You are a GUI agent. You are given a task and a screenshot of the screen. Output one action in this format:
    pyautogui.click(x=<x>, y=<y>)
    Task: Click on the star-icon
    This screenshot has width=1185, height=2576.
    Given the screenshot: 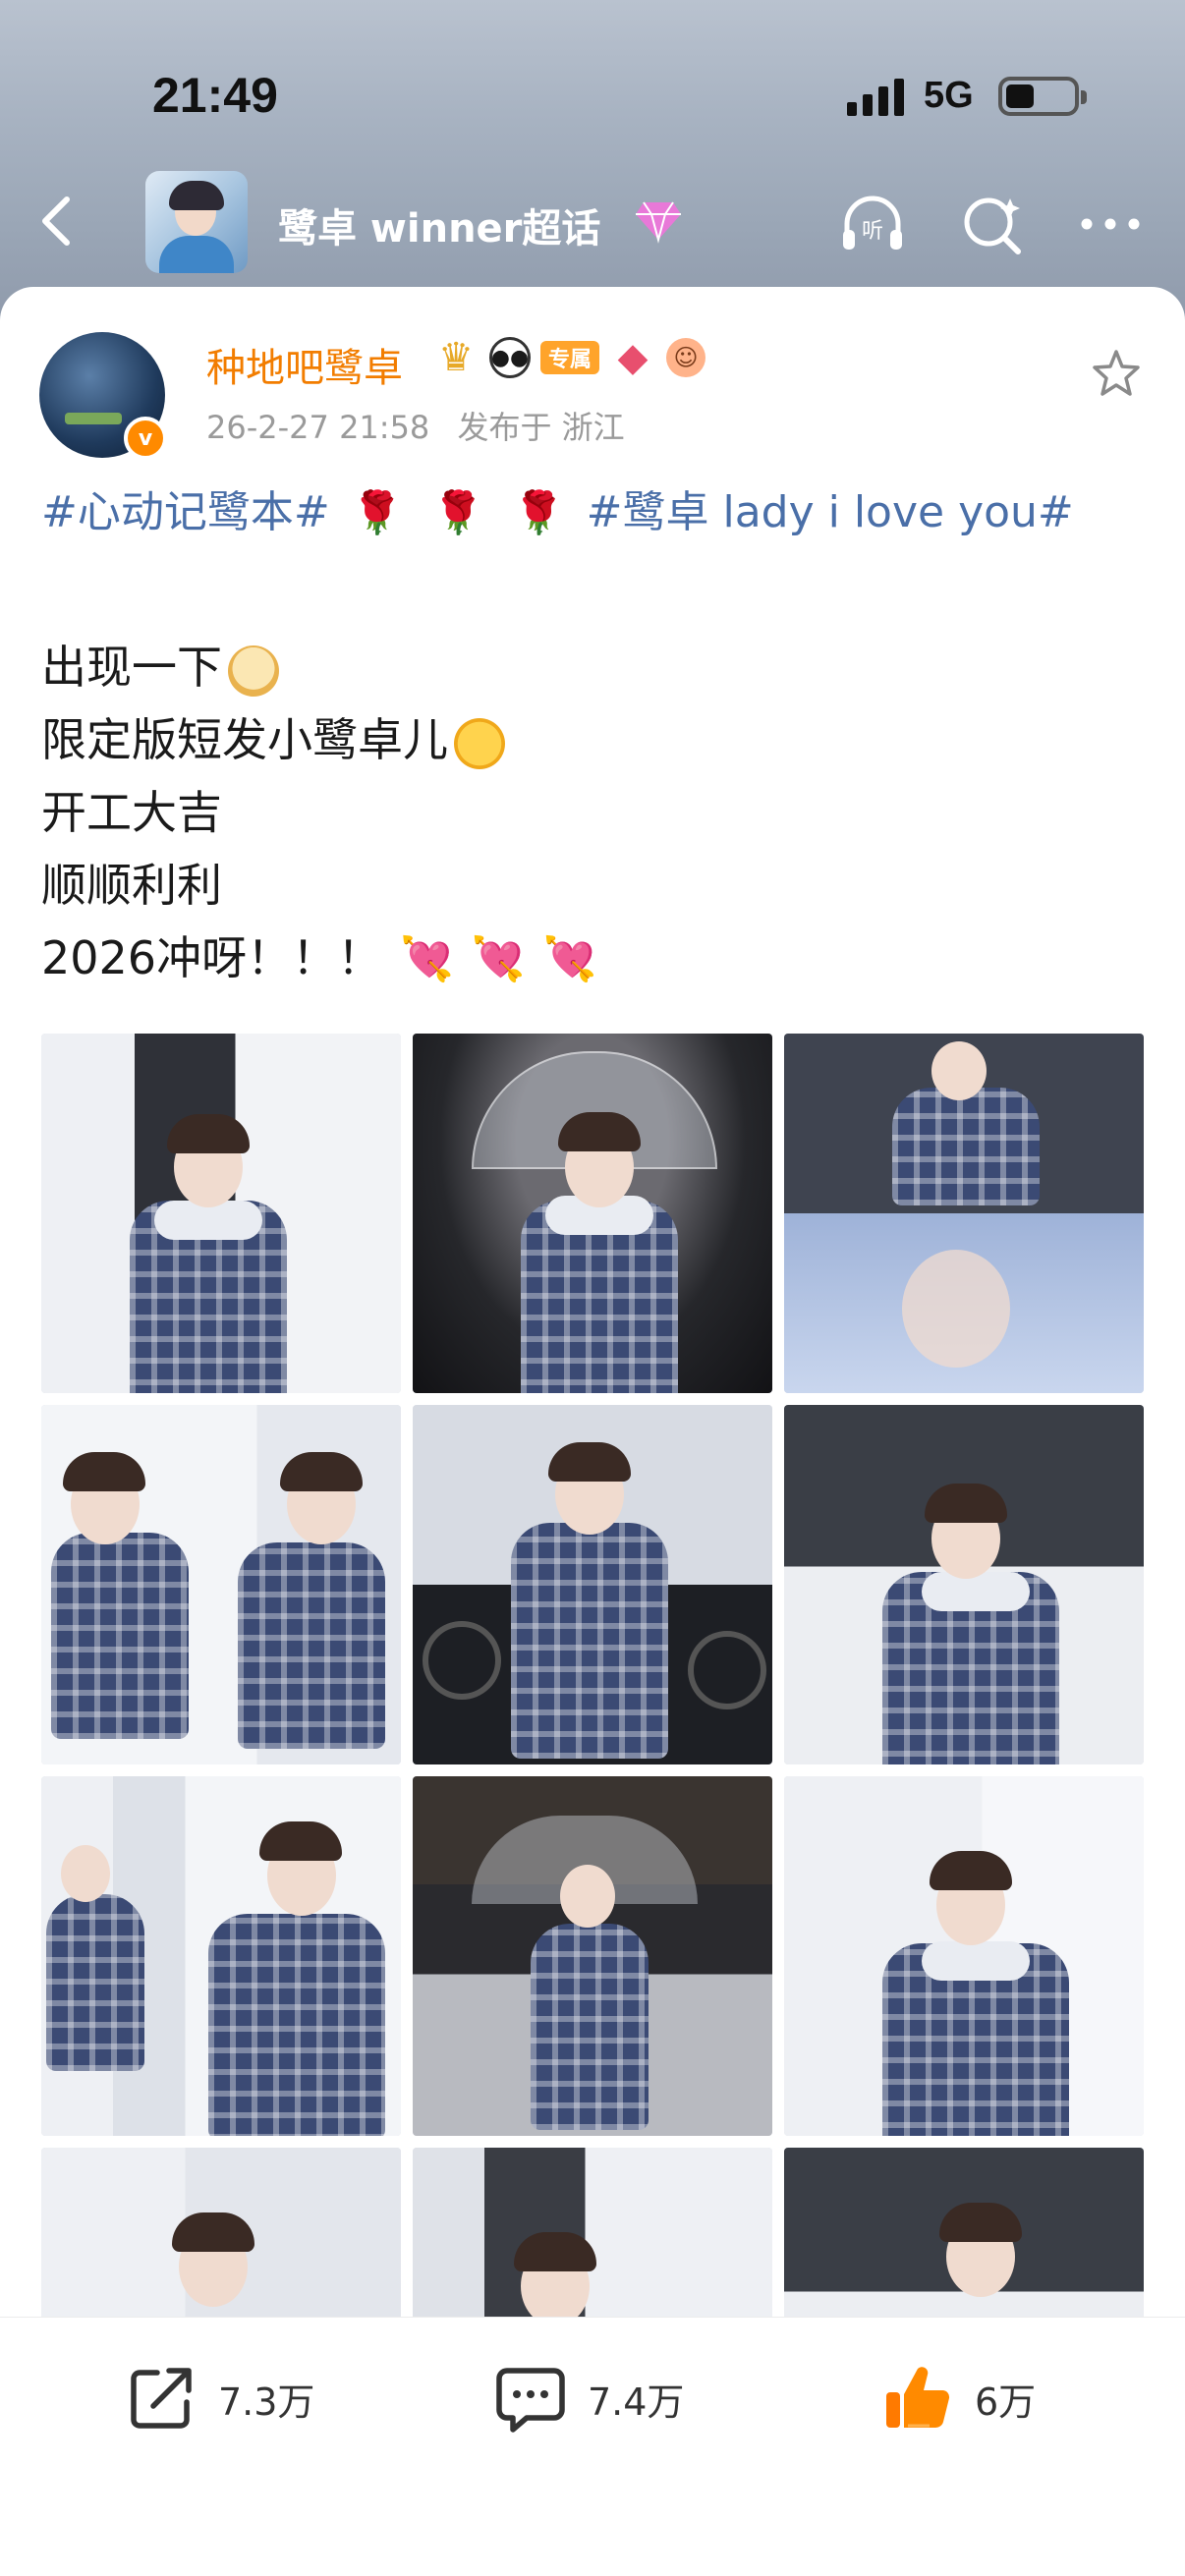 What is the action you would take?
    pyautogui.click(x=1116, y=373)
    